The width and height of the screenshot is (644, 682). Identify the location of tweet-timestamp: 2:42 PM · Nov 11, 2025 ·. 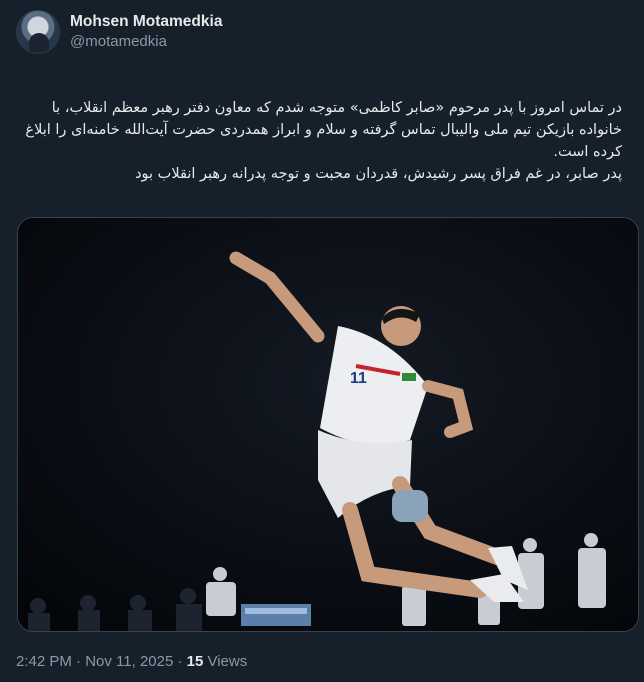
(101, 661).